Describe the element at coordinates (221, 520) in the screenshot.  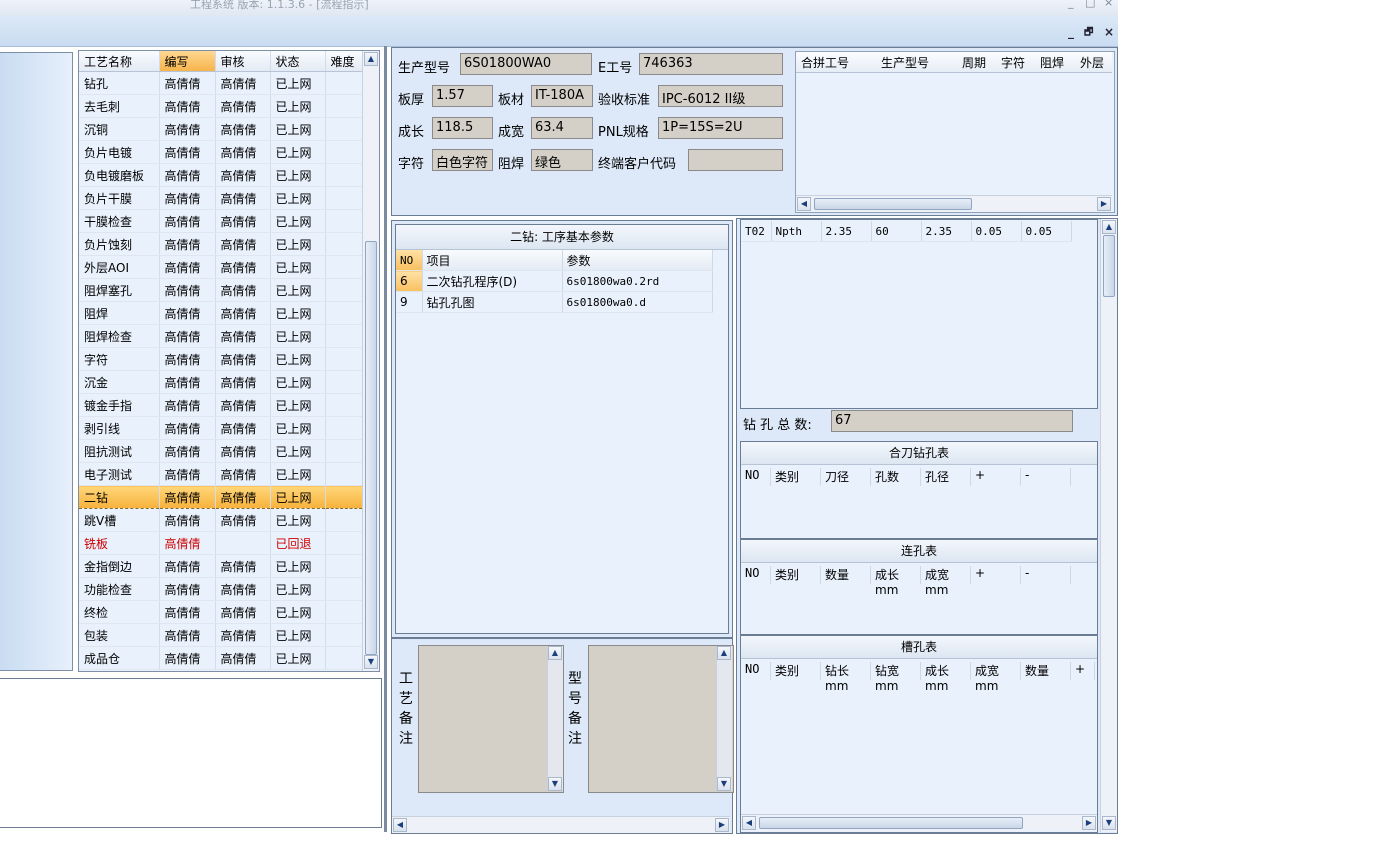
I see `process-row: 跳V槽 高倩倩 高倩倩 已上网` at that location.